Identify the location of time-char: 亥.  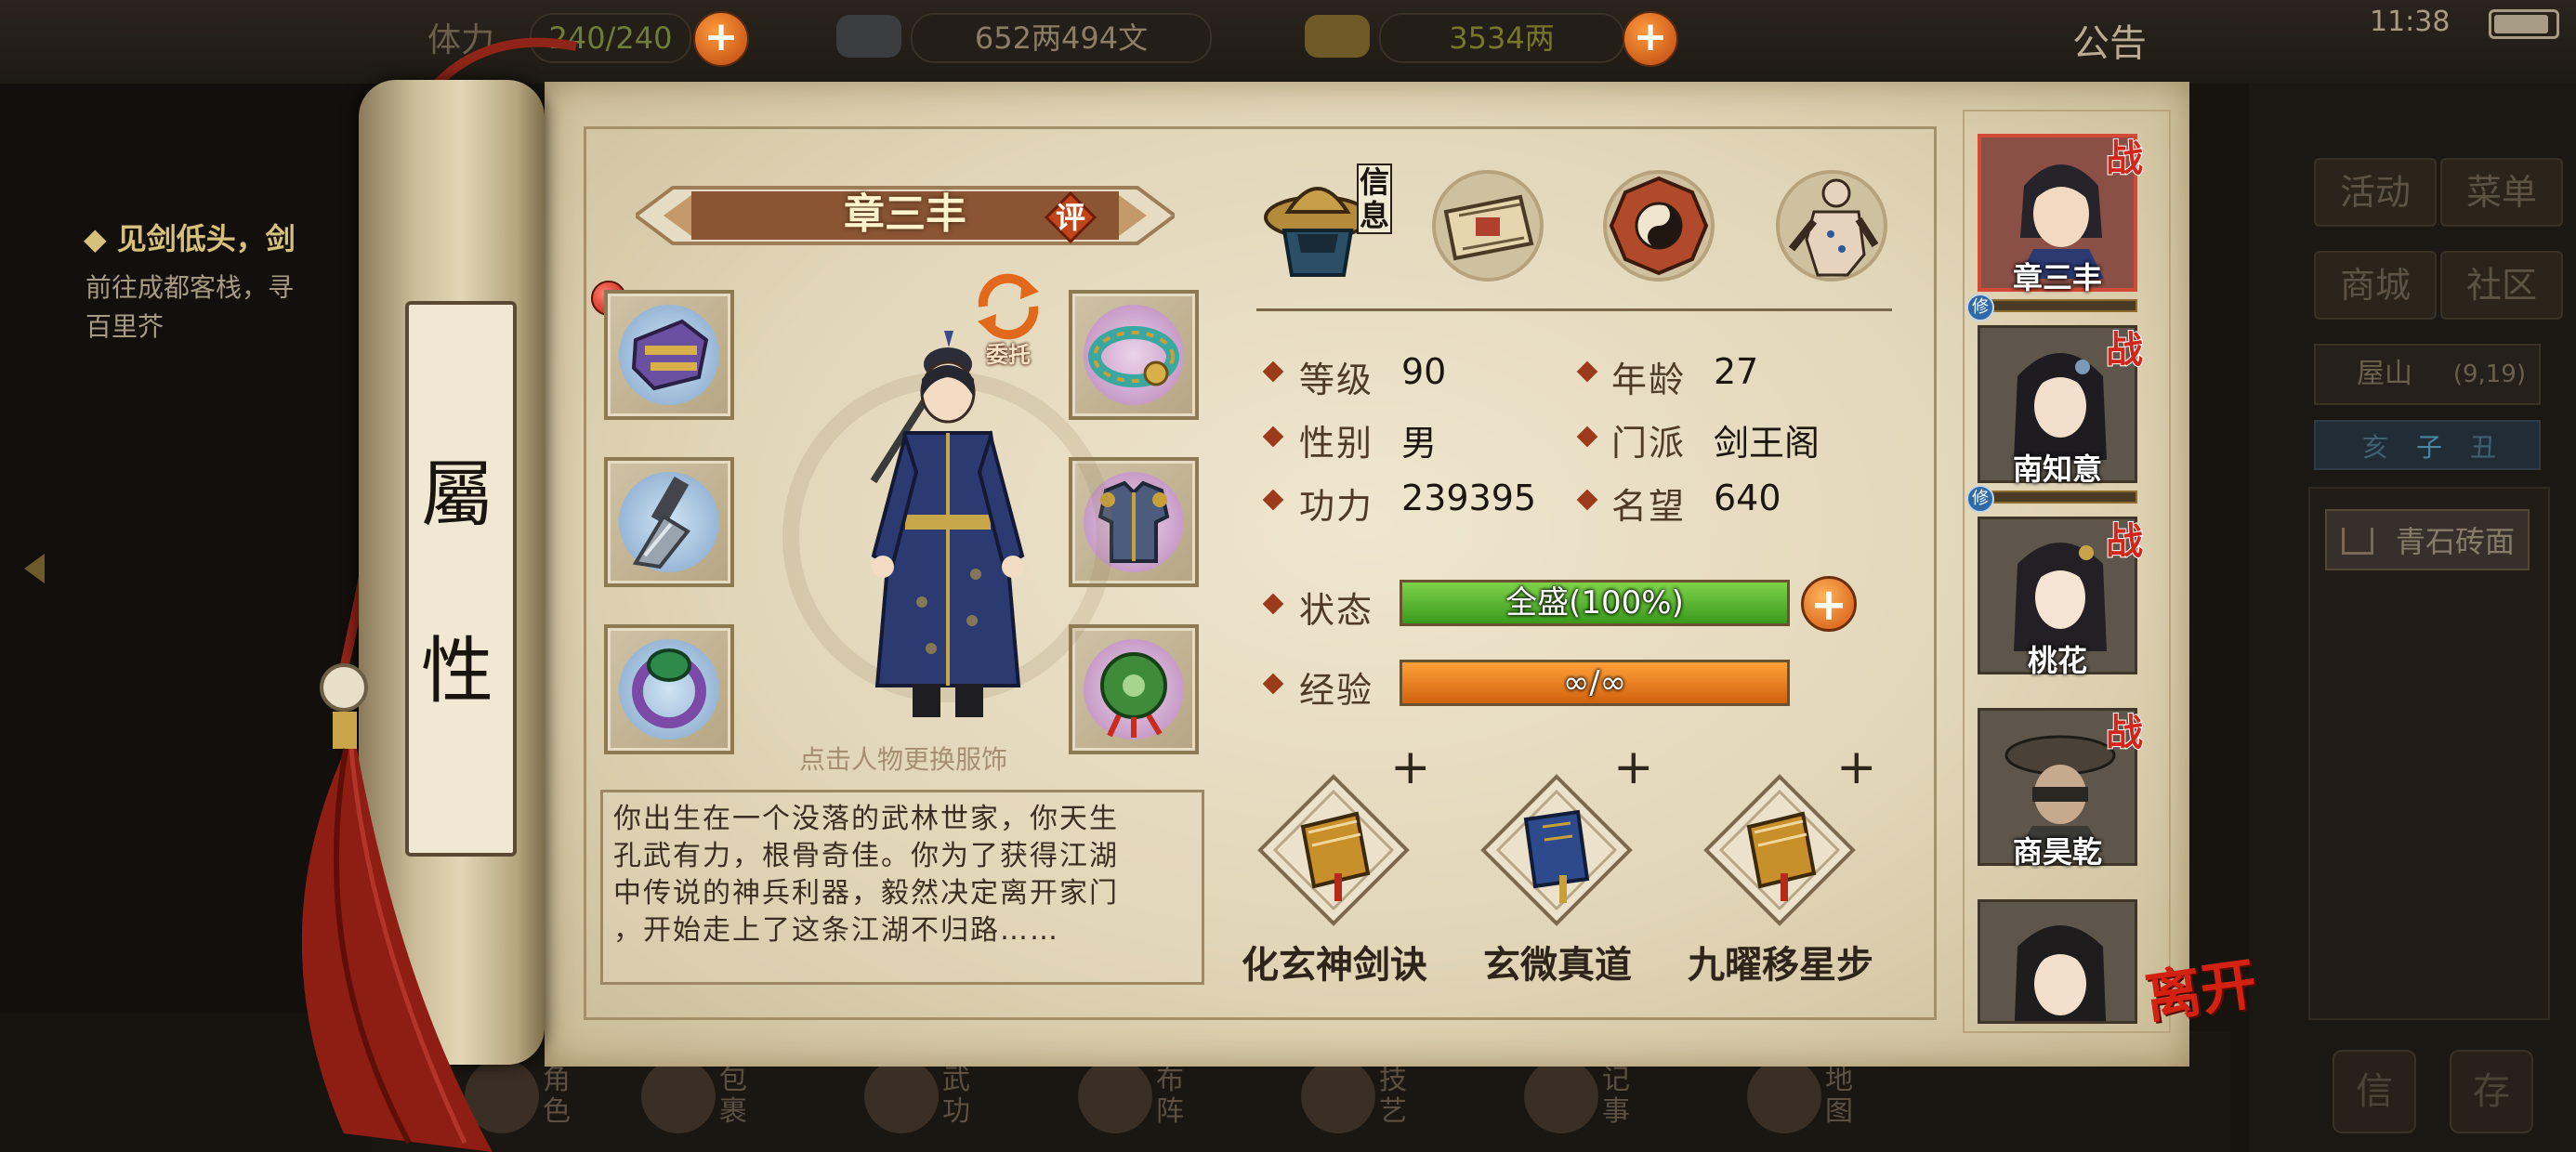
(2375, 447).